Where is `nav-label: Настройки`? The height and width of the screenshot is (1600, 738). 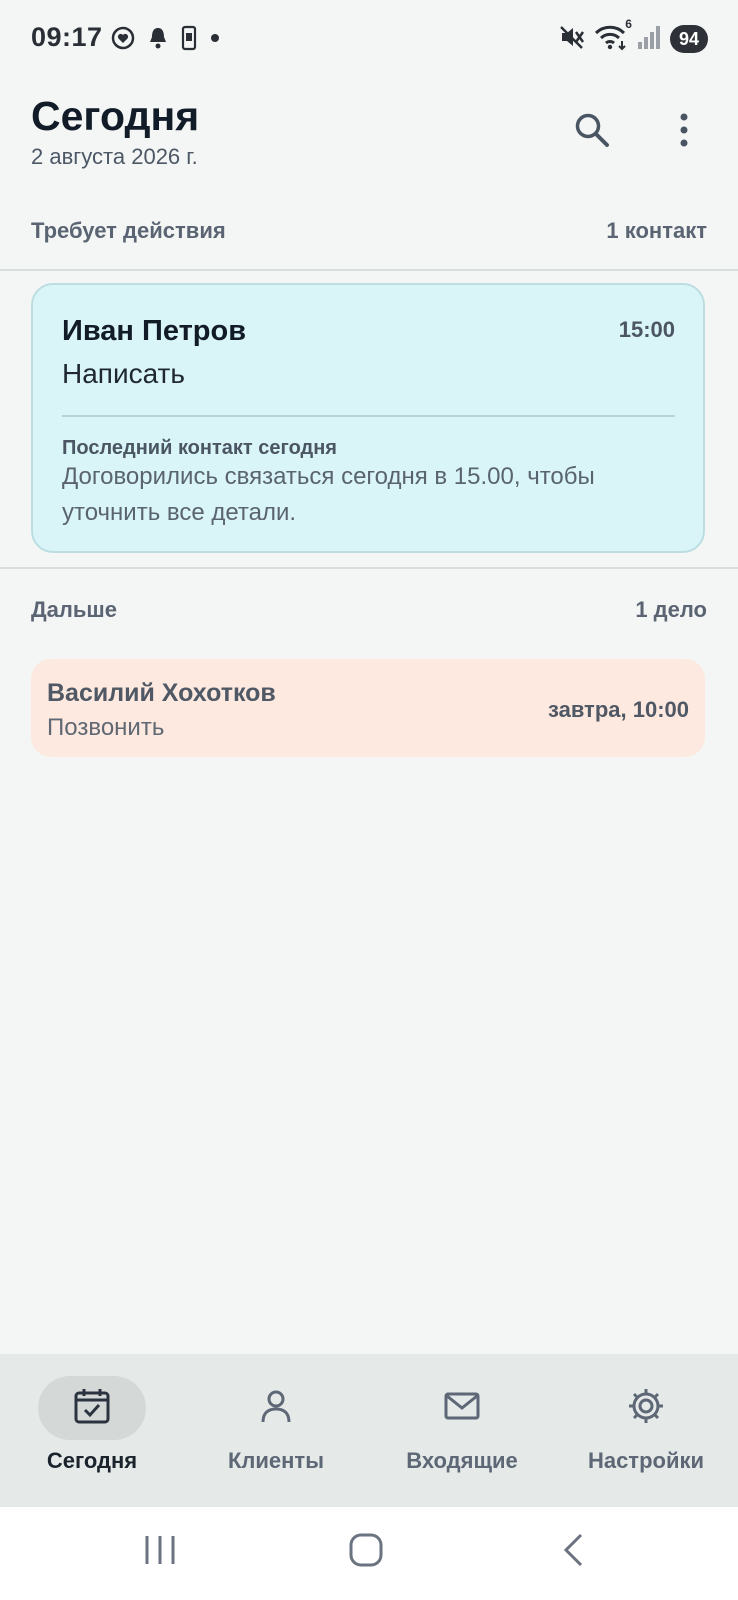
nav-label: Настройки is located at coordinates (646, 1460).